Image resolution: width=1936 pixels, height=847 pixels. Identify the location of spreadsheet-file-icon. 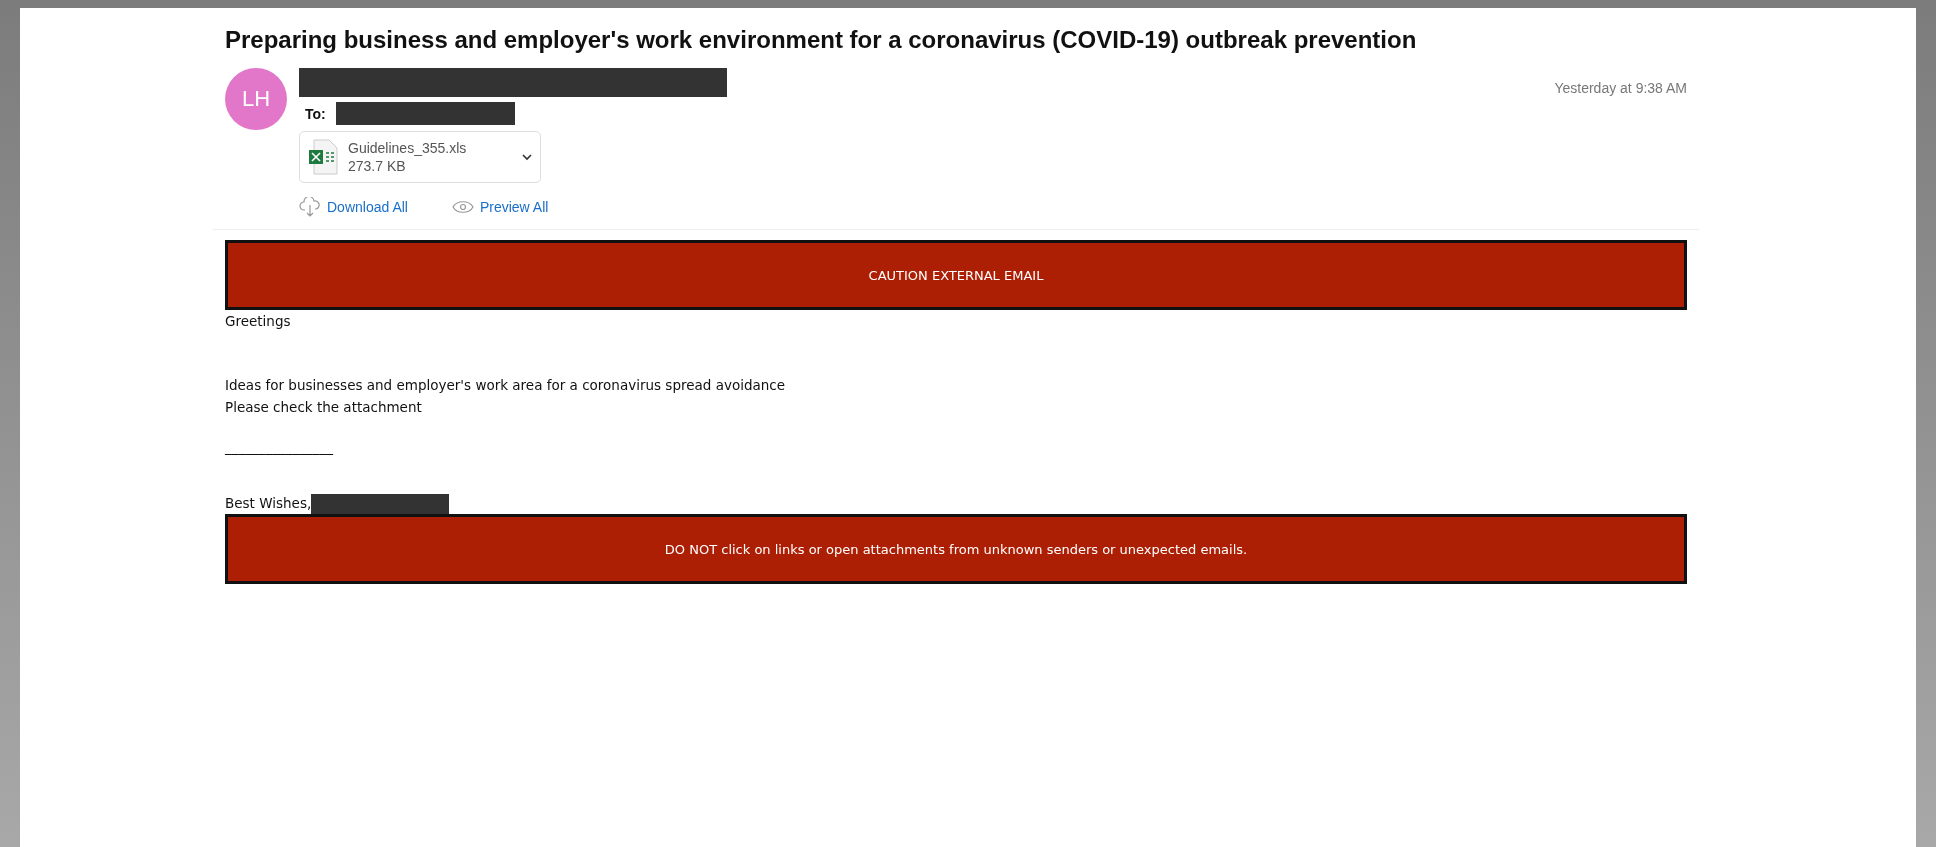
(323, 157).